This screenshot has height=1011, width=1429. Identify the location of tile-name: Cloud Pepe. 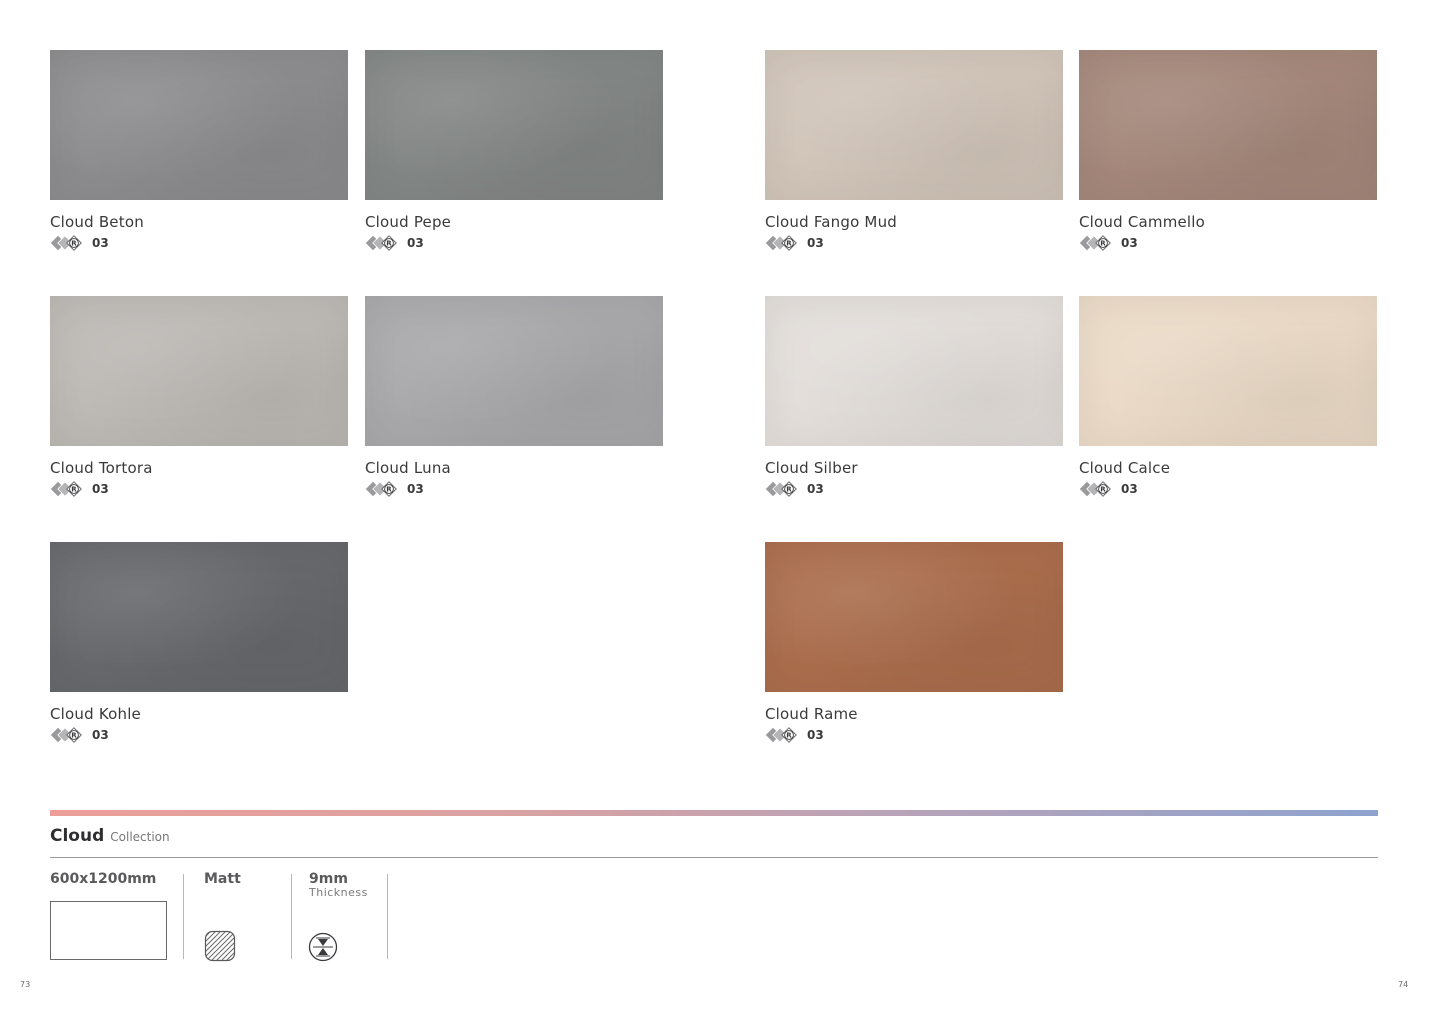
(408, 222).